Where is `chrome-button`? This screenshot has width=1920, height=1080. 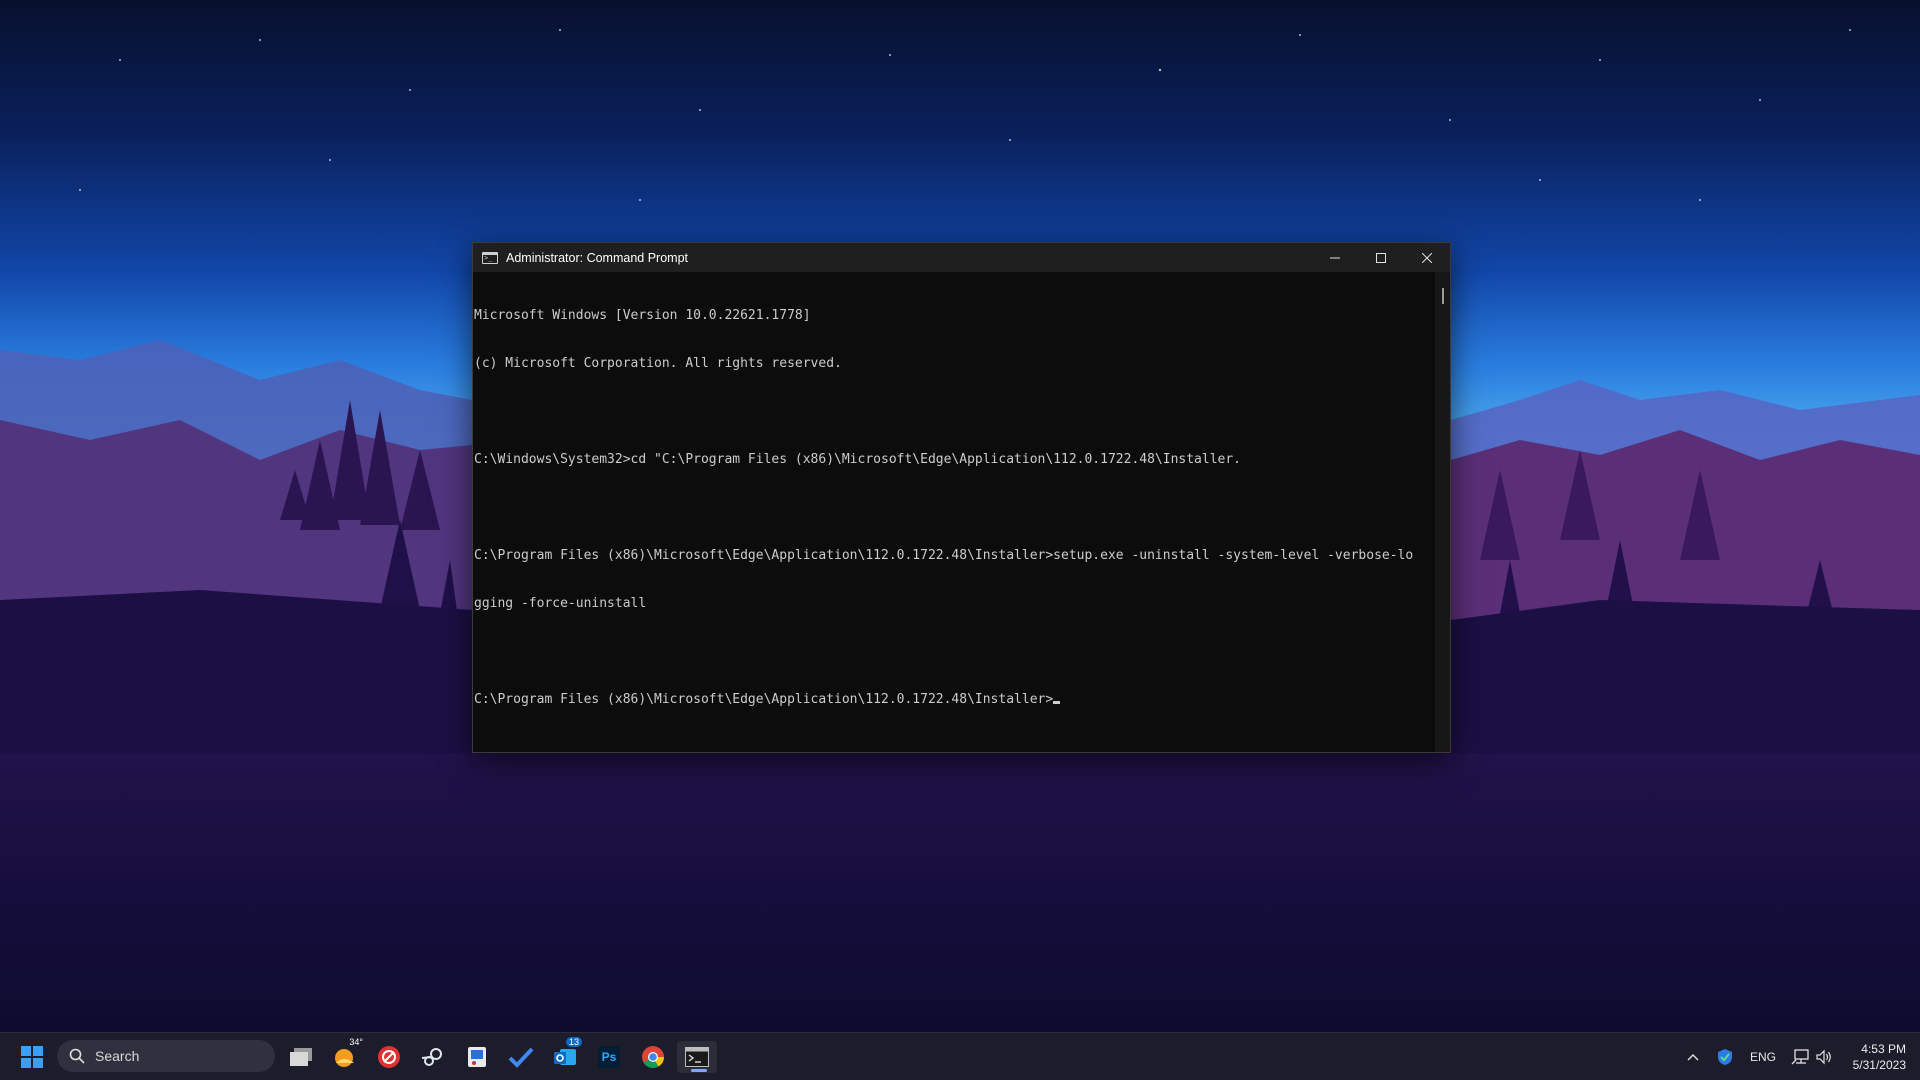
chrome-button is located at coordinates (653, 1057).